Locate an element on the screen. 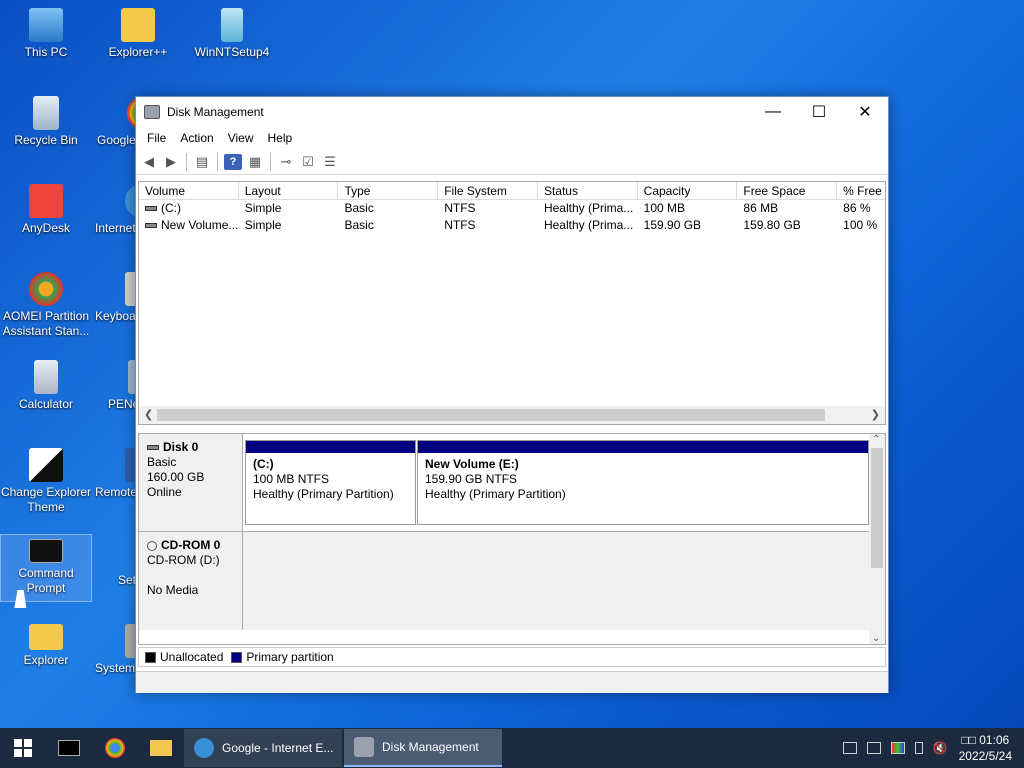 The image size is (1024, 768). menu-view: View is located at coordinates (241, 138).